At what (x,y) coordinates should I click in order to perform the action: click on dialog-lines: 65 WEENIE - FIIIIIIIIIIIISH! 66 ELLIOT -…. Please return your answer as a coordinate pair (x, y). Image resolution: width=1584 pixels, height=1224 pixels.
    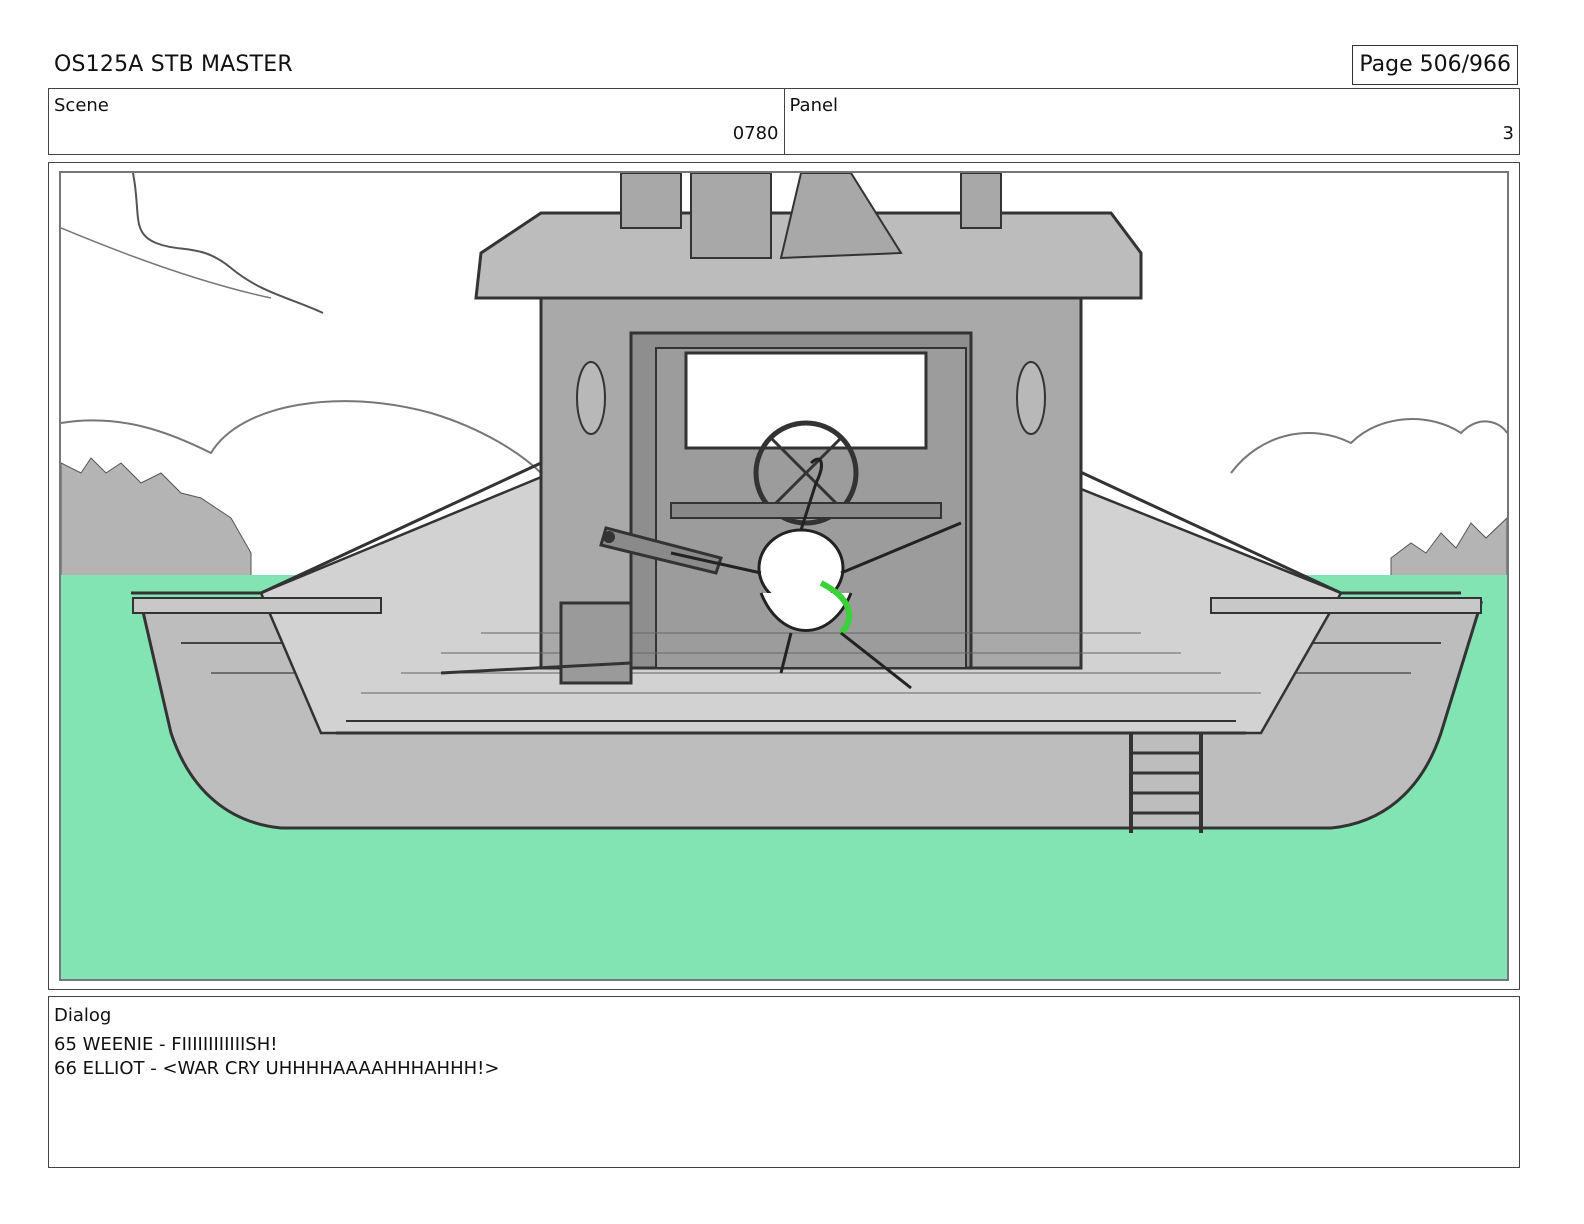
    Looking at the image, I should click on (276, 1057).